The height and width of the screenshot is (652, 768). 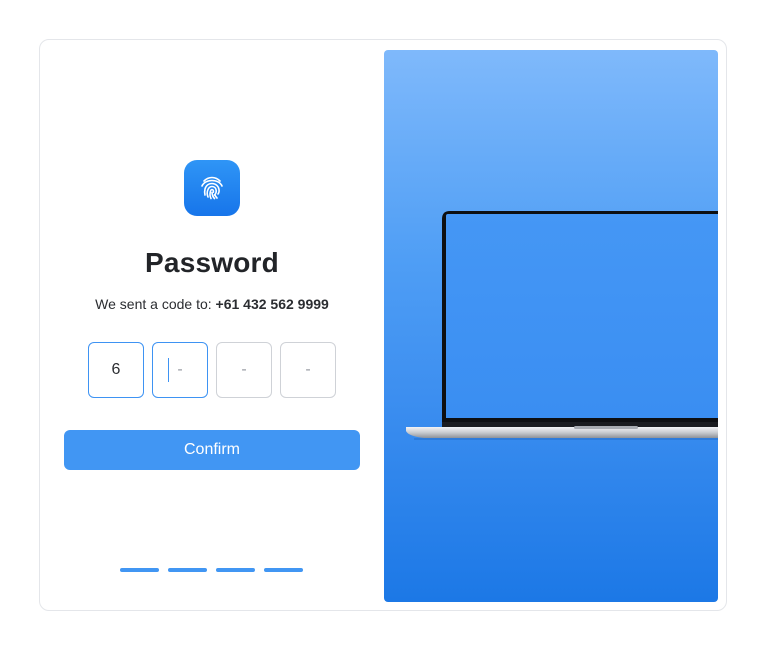 What do you see at coordinates (212, 450) in the screenshot?
I see `confirm-button: Confirm` at bounding box center [212, 450].